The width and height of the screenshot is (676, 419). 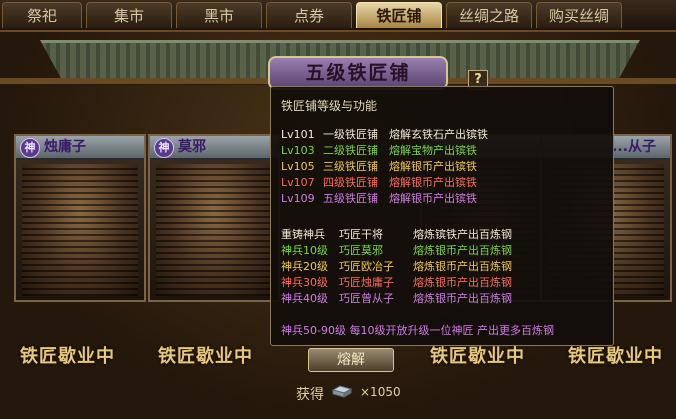 What do you see at coordinates (366, 266) in the screenshot?
I see `smith-title: 巧匠欧冶子` at bounding box center [366, 266].